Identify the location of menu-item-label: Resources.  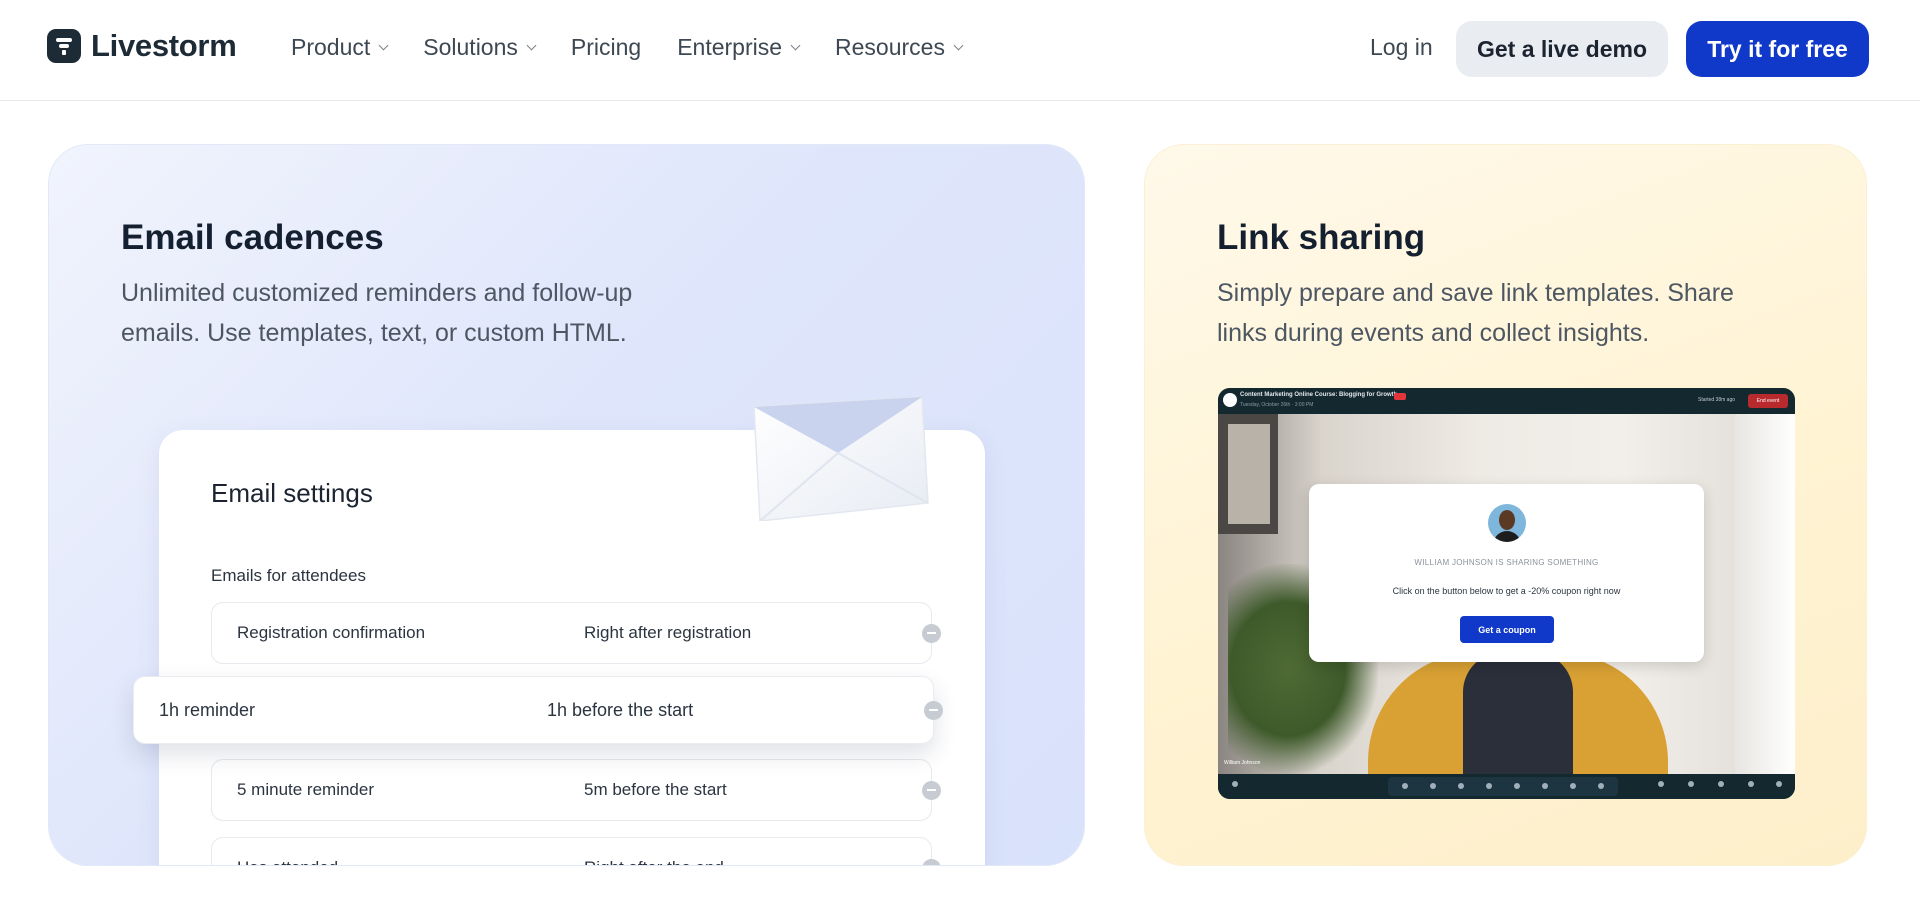
(890, 47).